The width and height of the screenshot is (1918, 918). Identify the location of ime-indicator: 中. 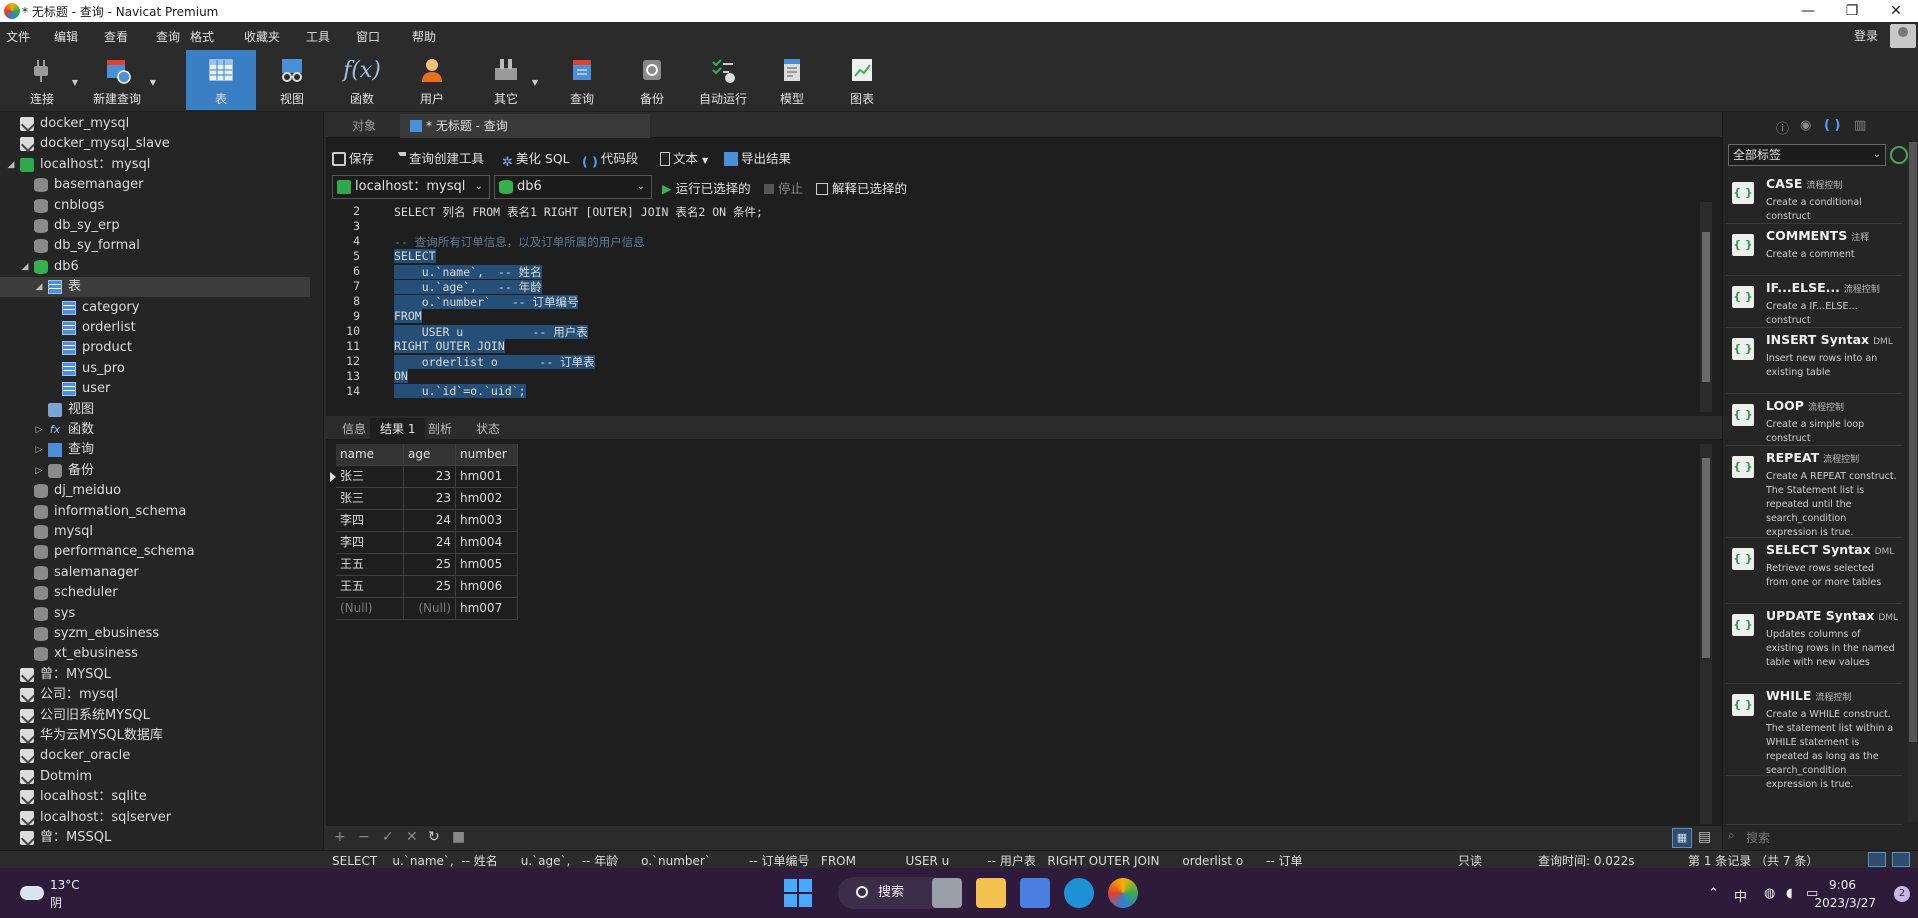
(1740, 895).